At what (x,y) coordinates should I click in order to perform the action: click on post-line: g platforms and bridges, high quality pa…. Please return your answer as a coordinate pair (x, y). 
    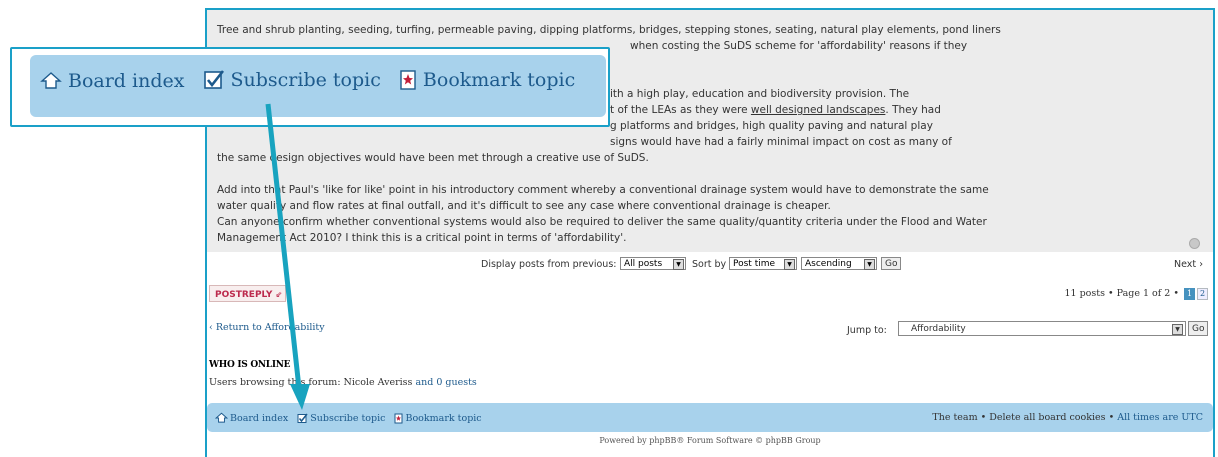
    Looking at the image, I should click on (771, 126).